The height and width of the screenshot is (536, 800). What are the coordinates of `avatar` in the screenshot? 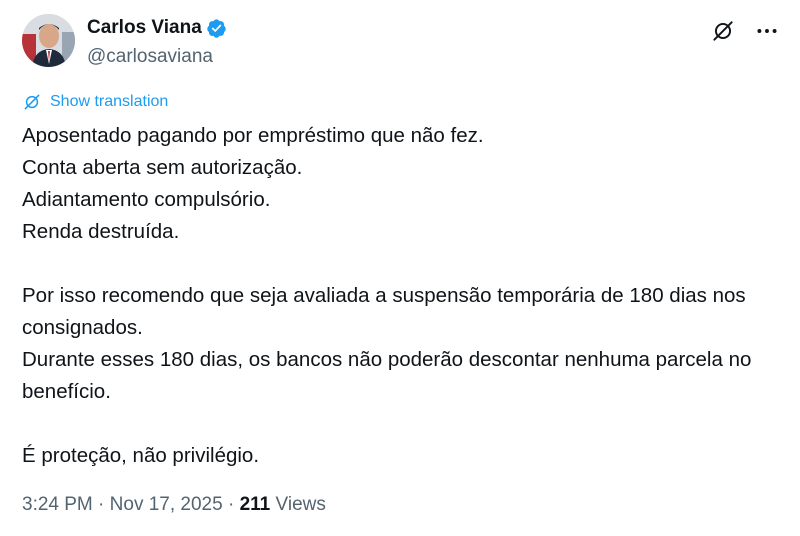 It's located at (48, 40).